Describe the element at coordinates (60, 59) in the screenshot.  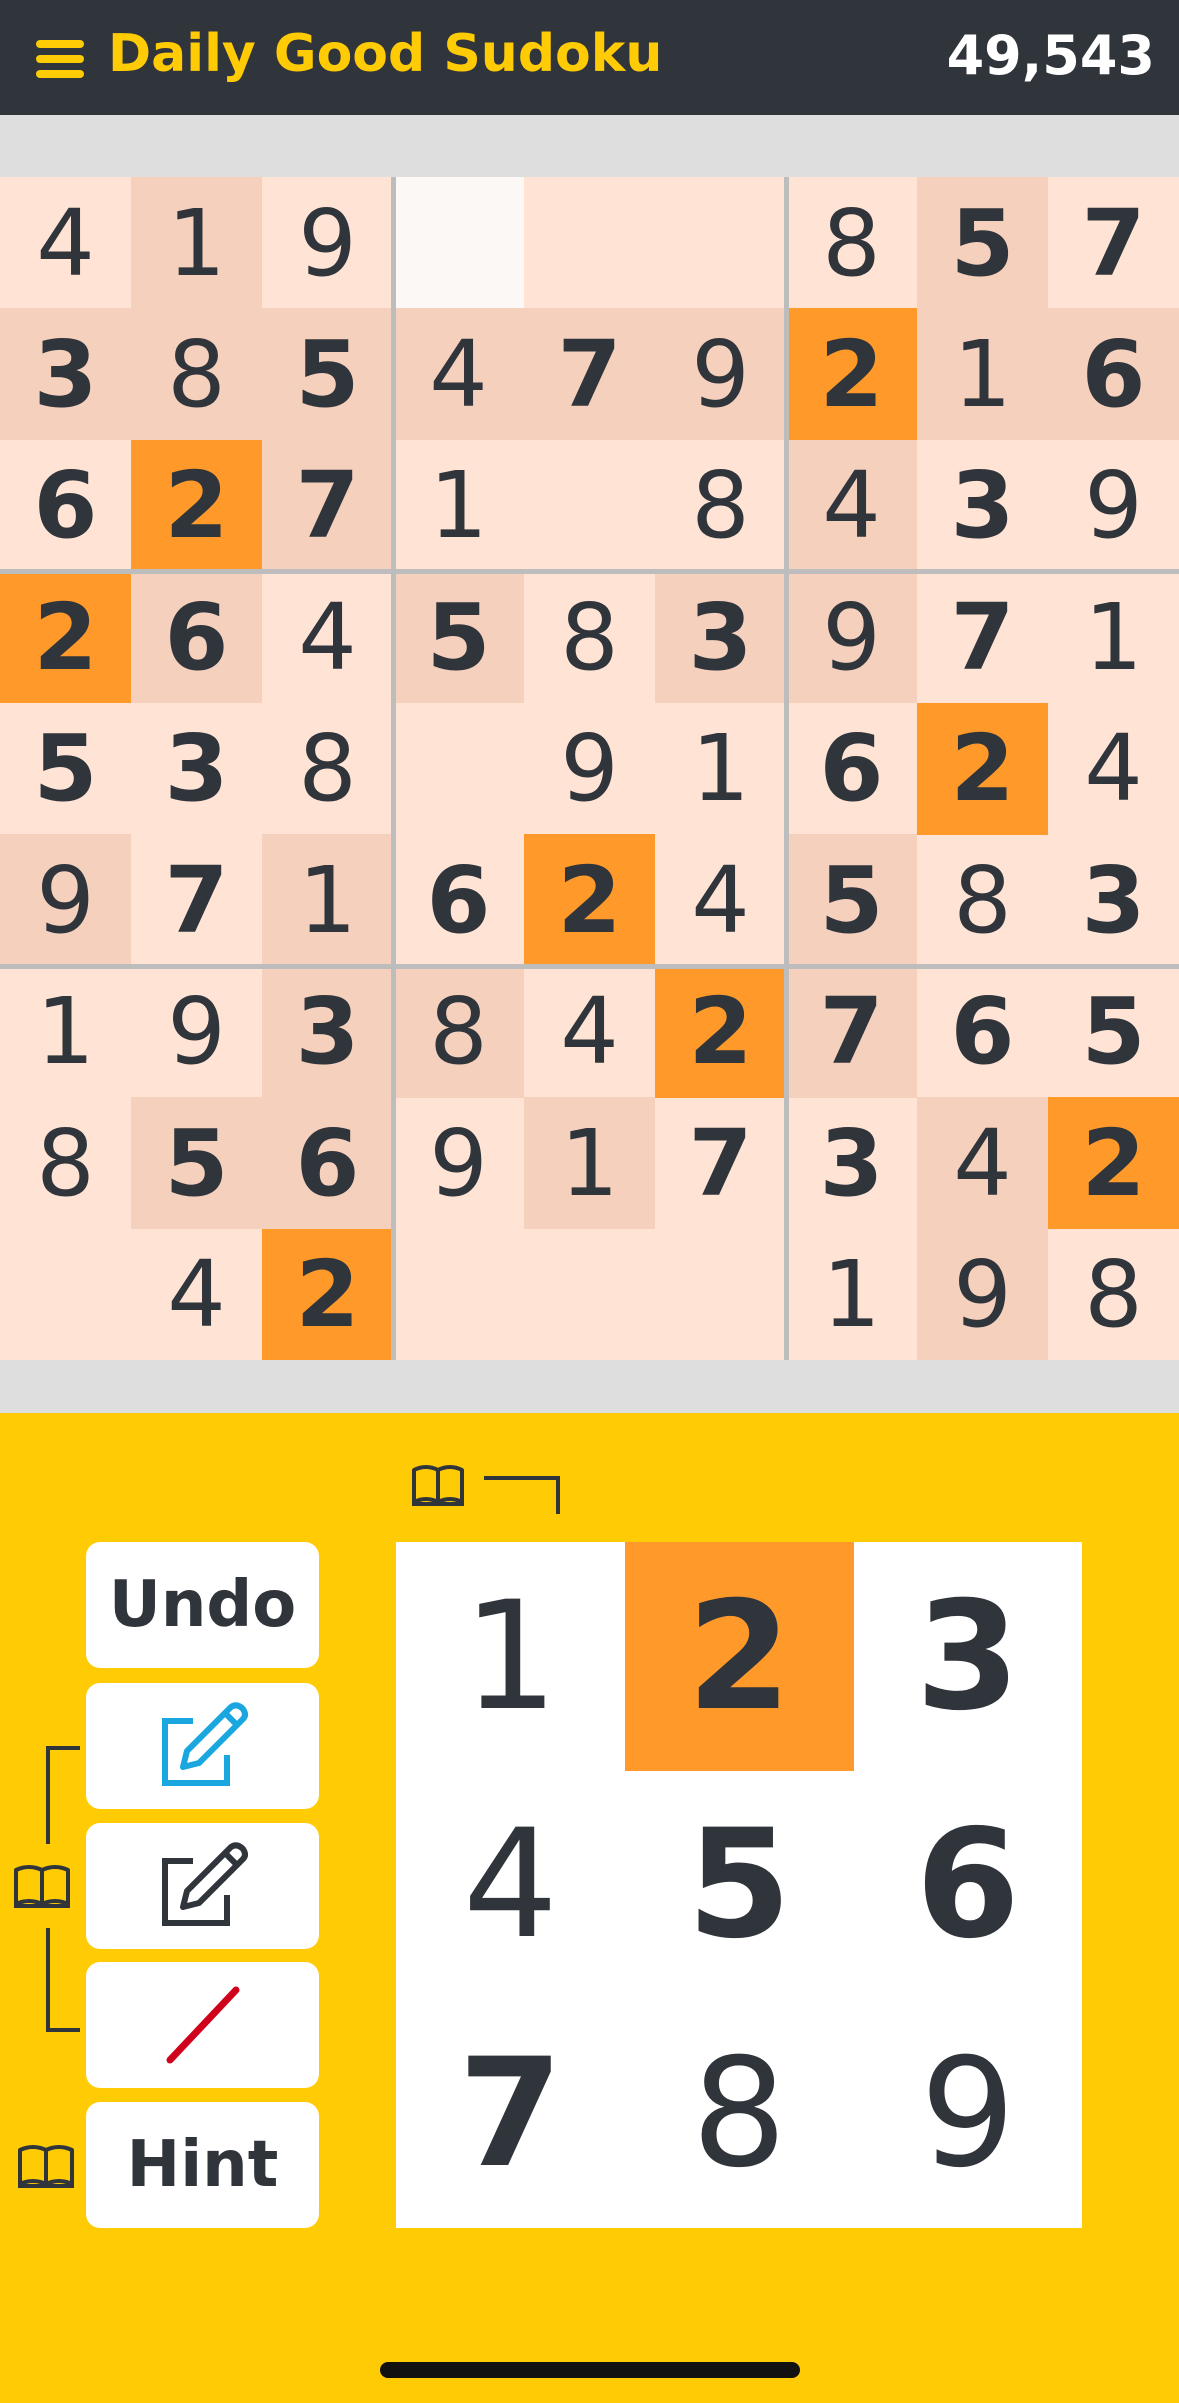
I see `menu-icon` at that location.